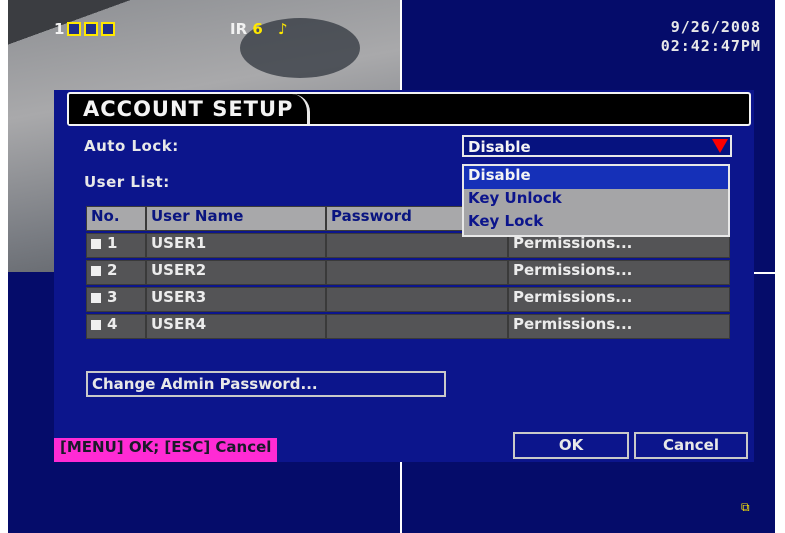  Describe the element at coordinates (112, 324) in the screenshot. I see `row-number: 4` at that location.